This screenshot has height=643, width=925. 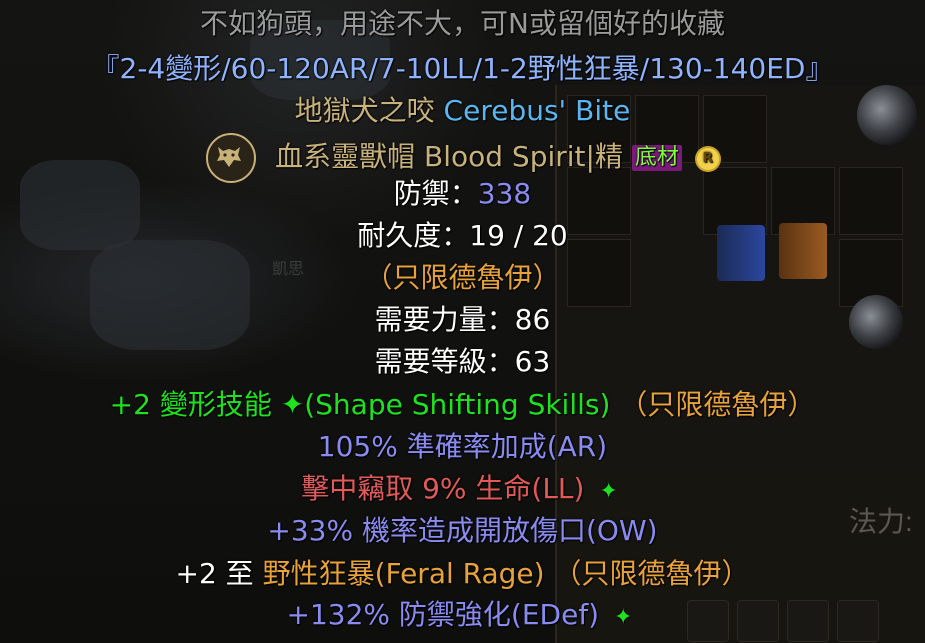 I want to click on mod-enhanced-defense: +132% 防禦強化(EDef), so click(x=443, y=614).